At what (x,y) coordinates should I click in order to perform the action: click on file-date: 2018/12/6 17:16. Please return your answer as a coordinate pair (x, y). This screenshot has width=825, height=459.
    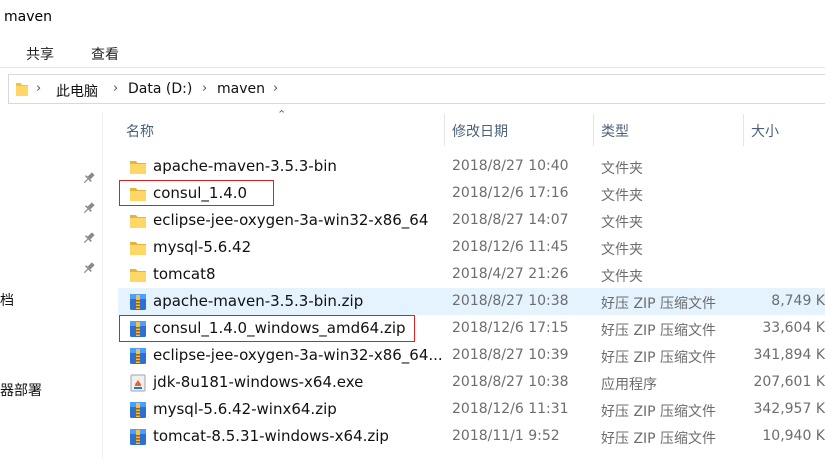
    Looking at the image, I should click on (510, 193).